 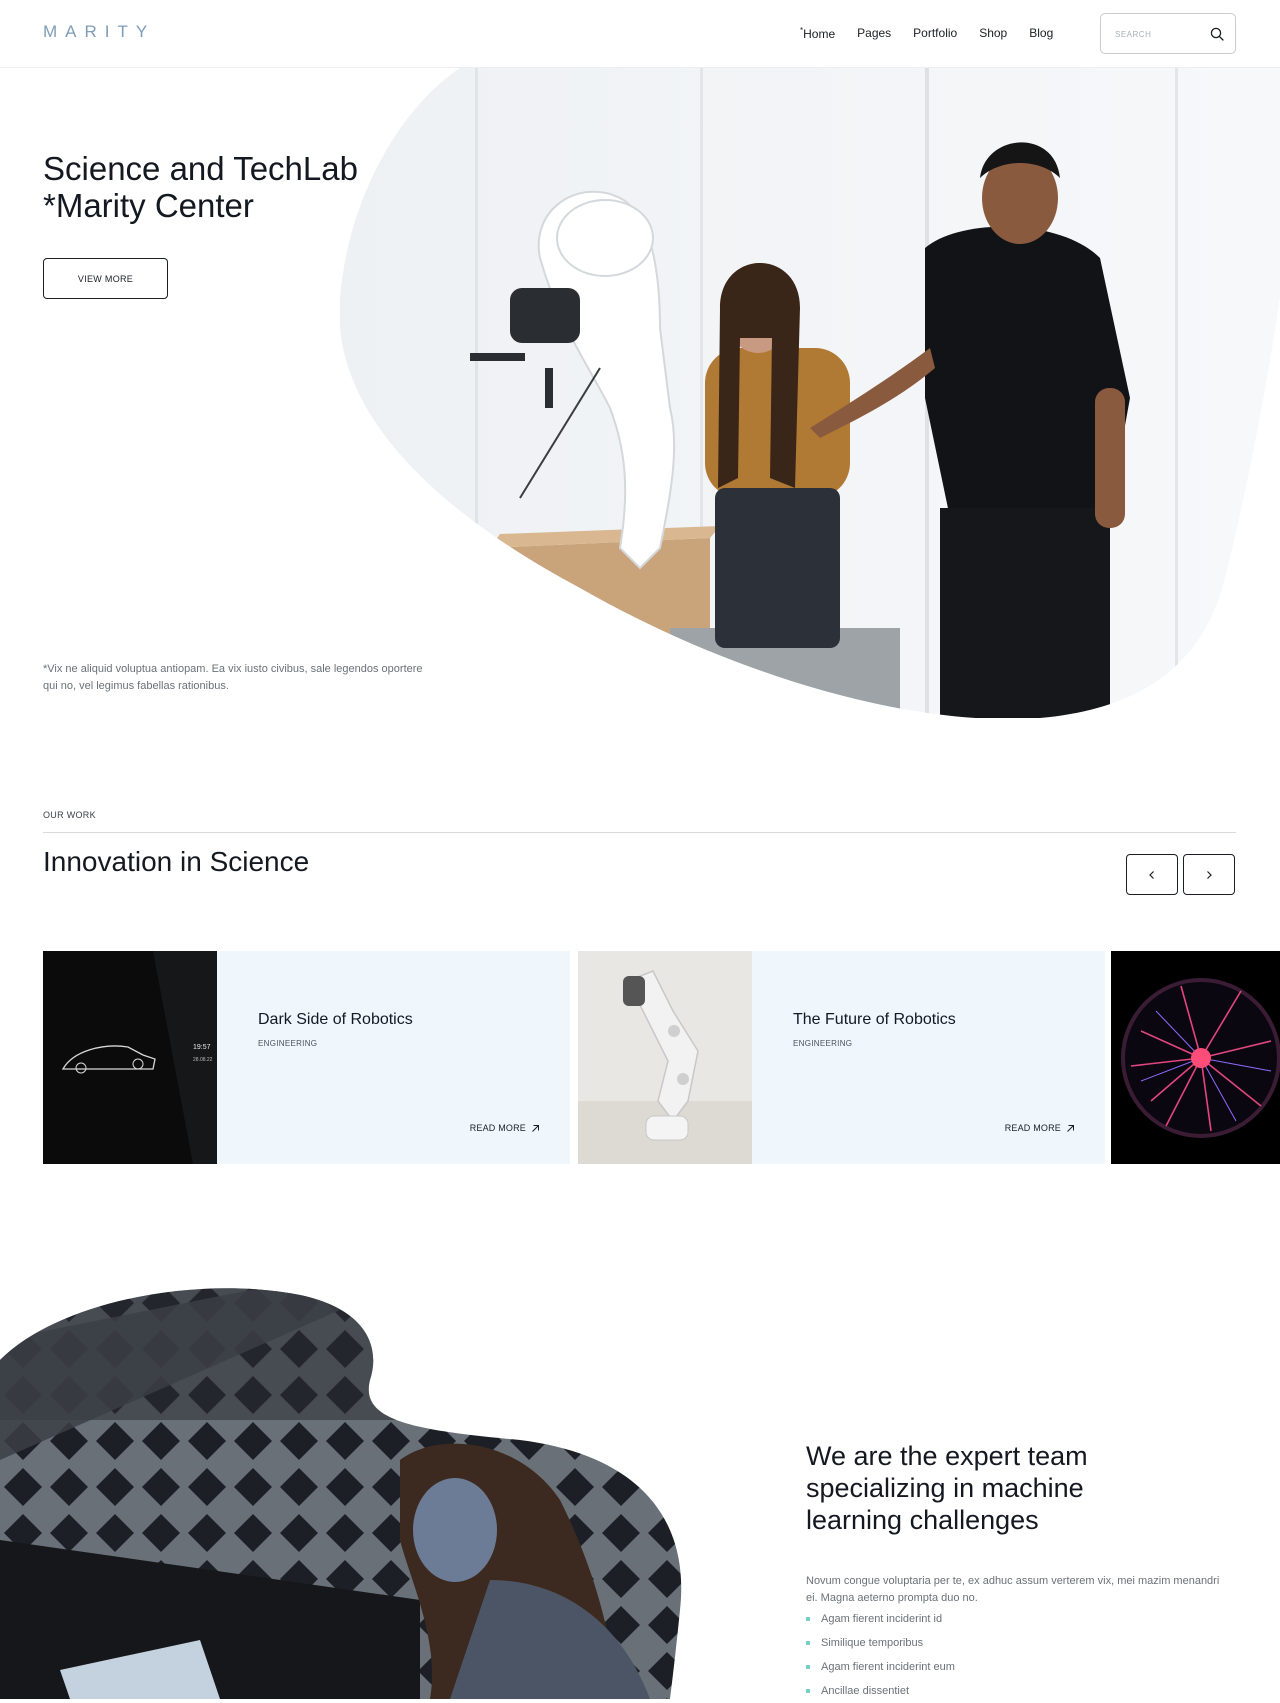 I want to click on card-title: The Future of Robotics, so click(x=874, y=1020).